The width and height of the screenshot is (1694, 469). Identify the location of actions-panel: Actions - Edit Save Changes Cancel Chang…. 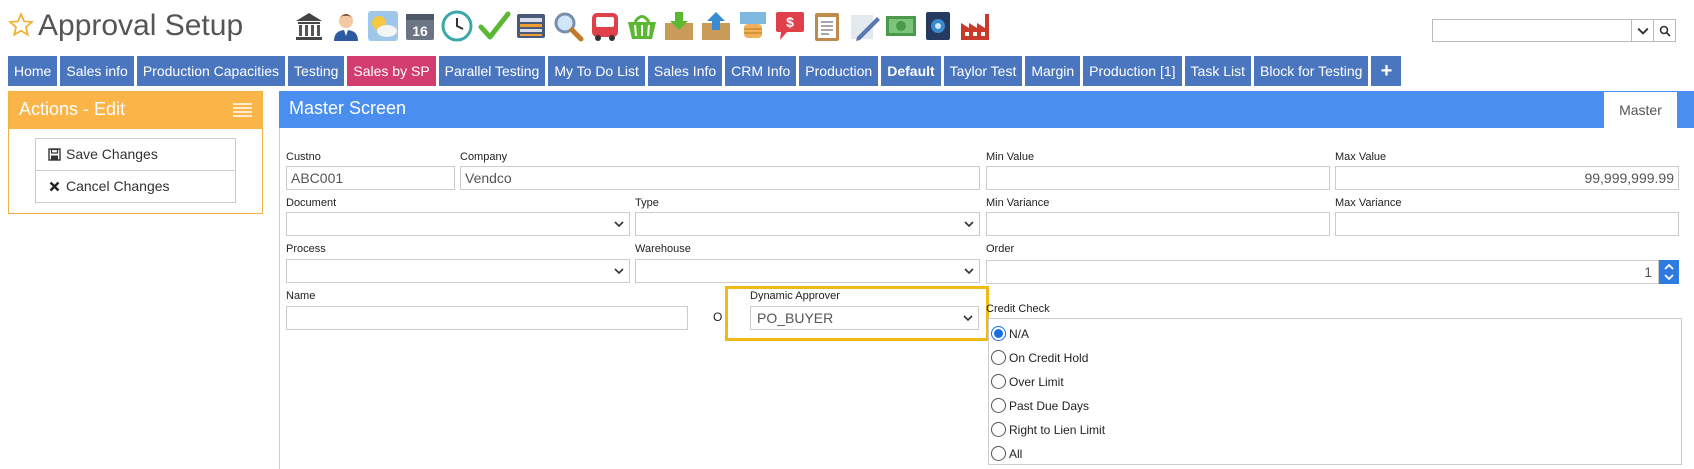
(135, 152).